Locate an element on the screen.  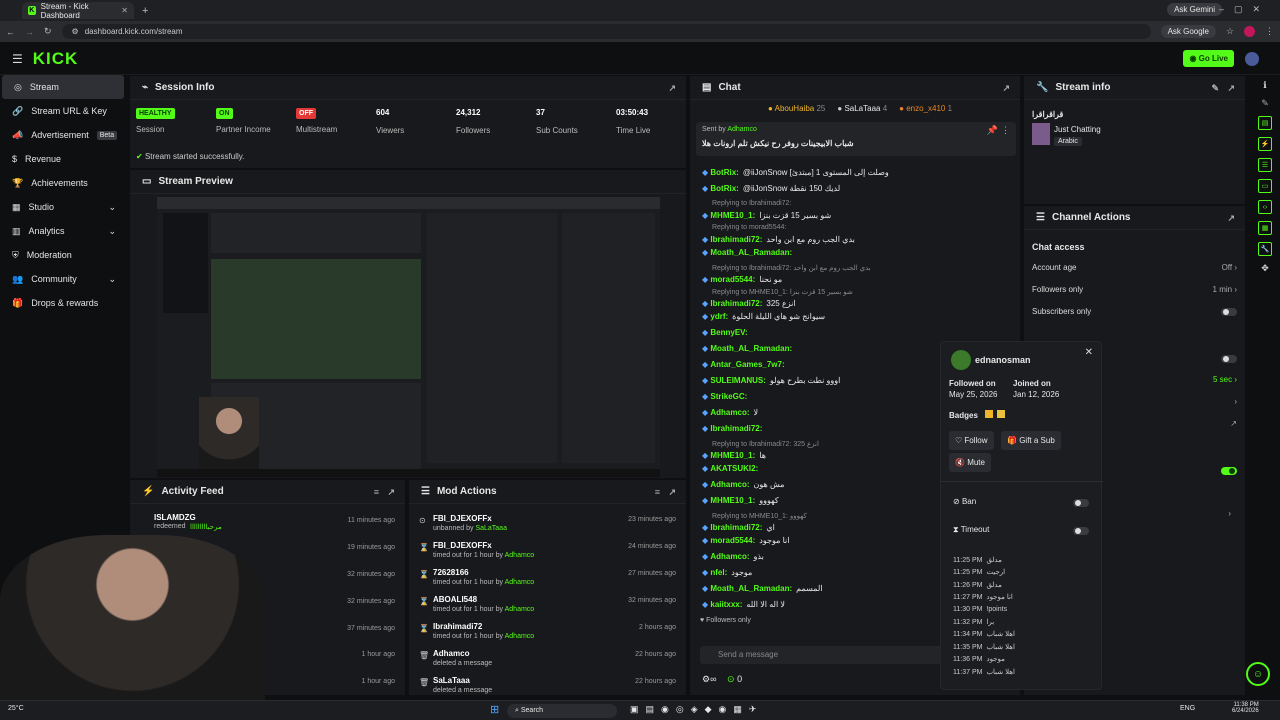
move-icon: ✥ is located at coordinates (1265, 268).